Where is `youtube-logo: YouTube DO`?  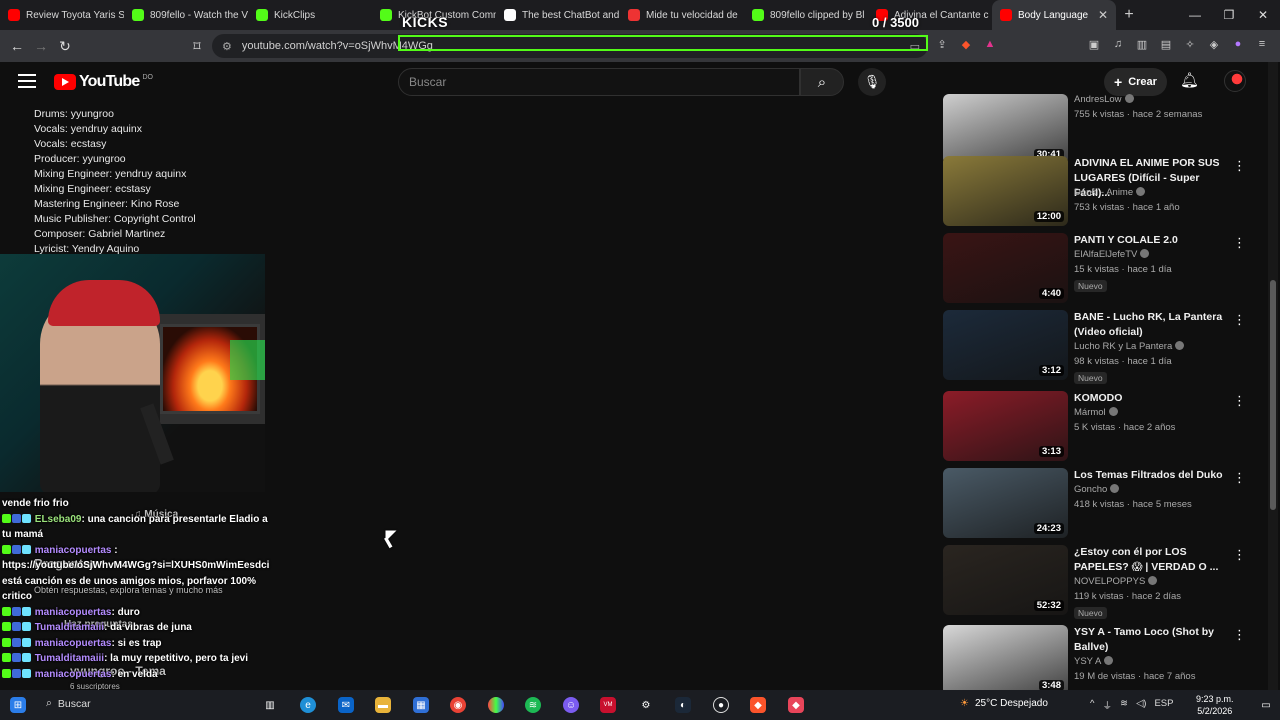 youtube-logo: YouTube DO is located at coordinates (103, 82).